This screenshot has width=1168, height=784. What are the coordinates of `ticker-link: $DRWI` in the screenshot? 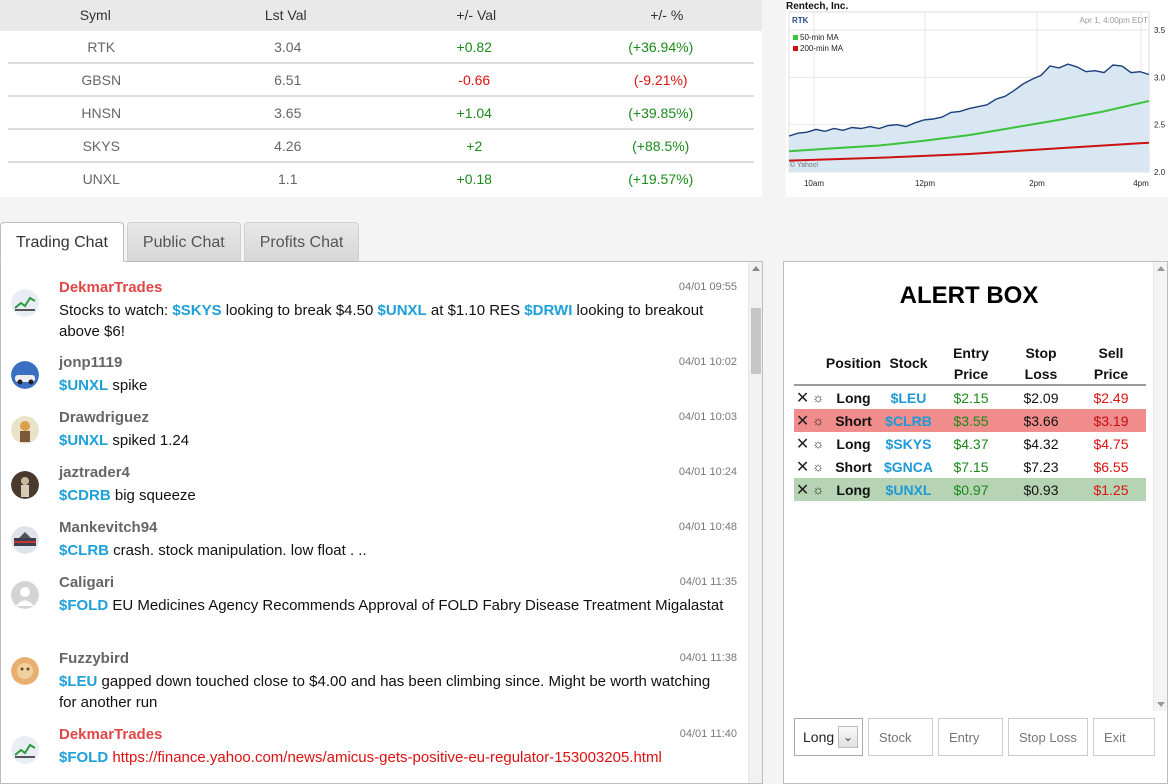 It's located at (548, 310).